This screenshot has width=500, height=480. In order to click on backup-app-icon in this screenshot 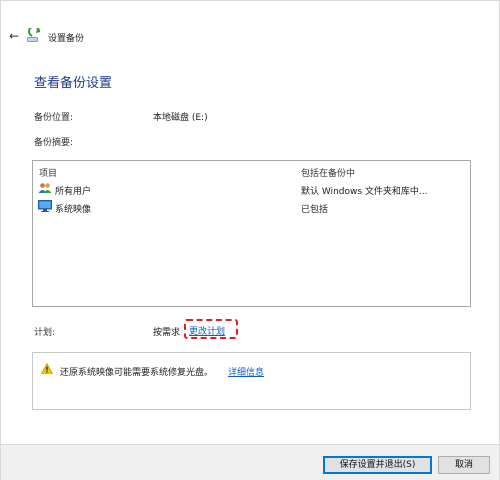, I will do `click(33, 35)`.